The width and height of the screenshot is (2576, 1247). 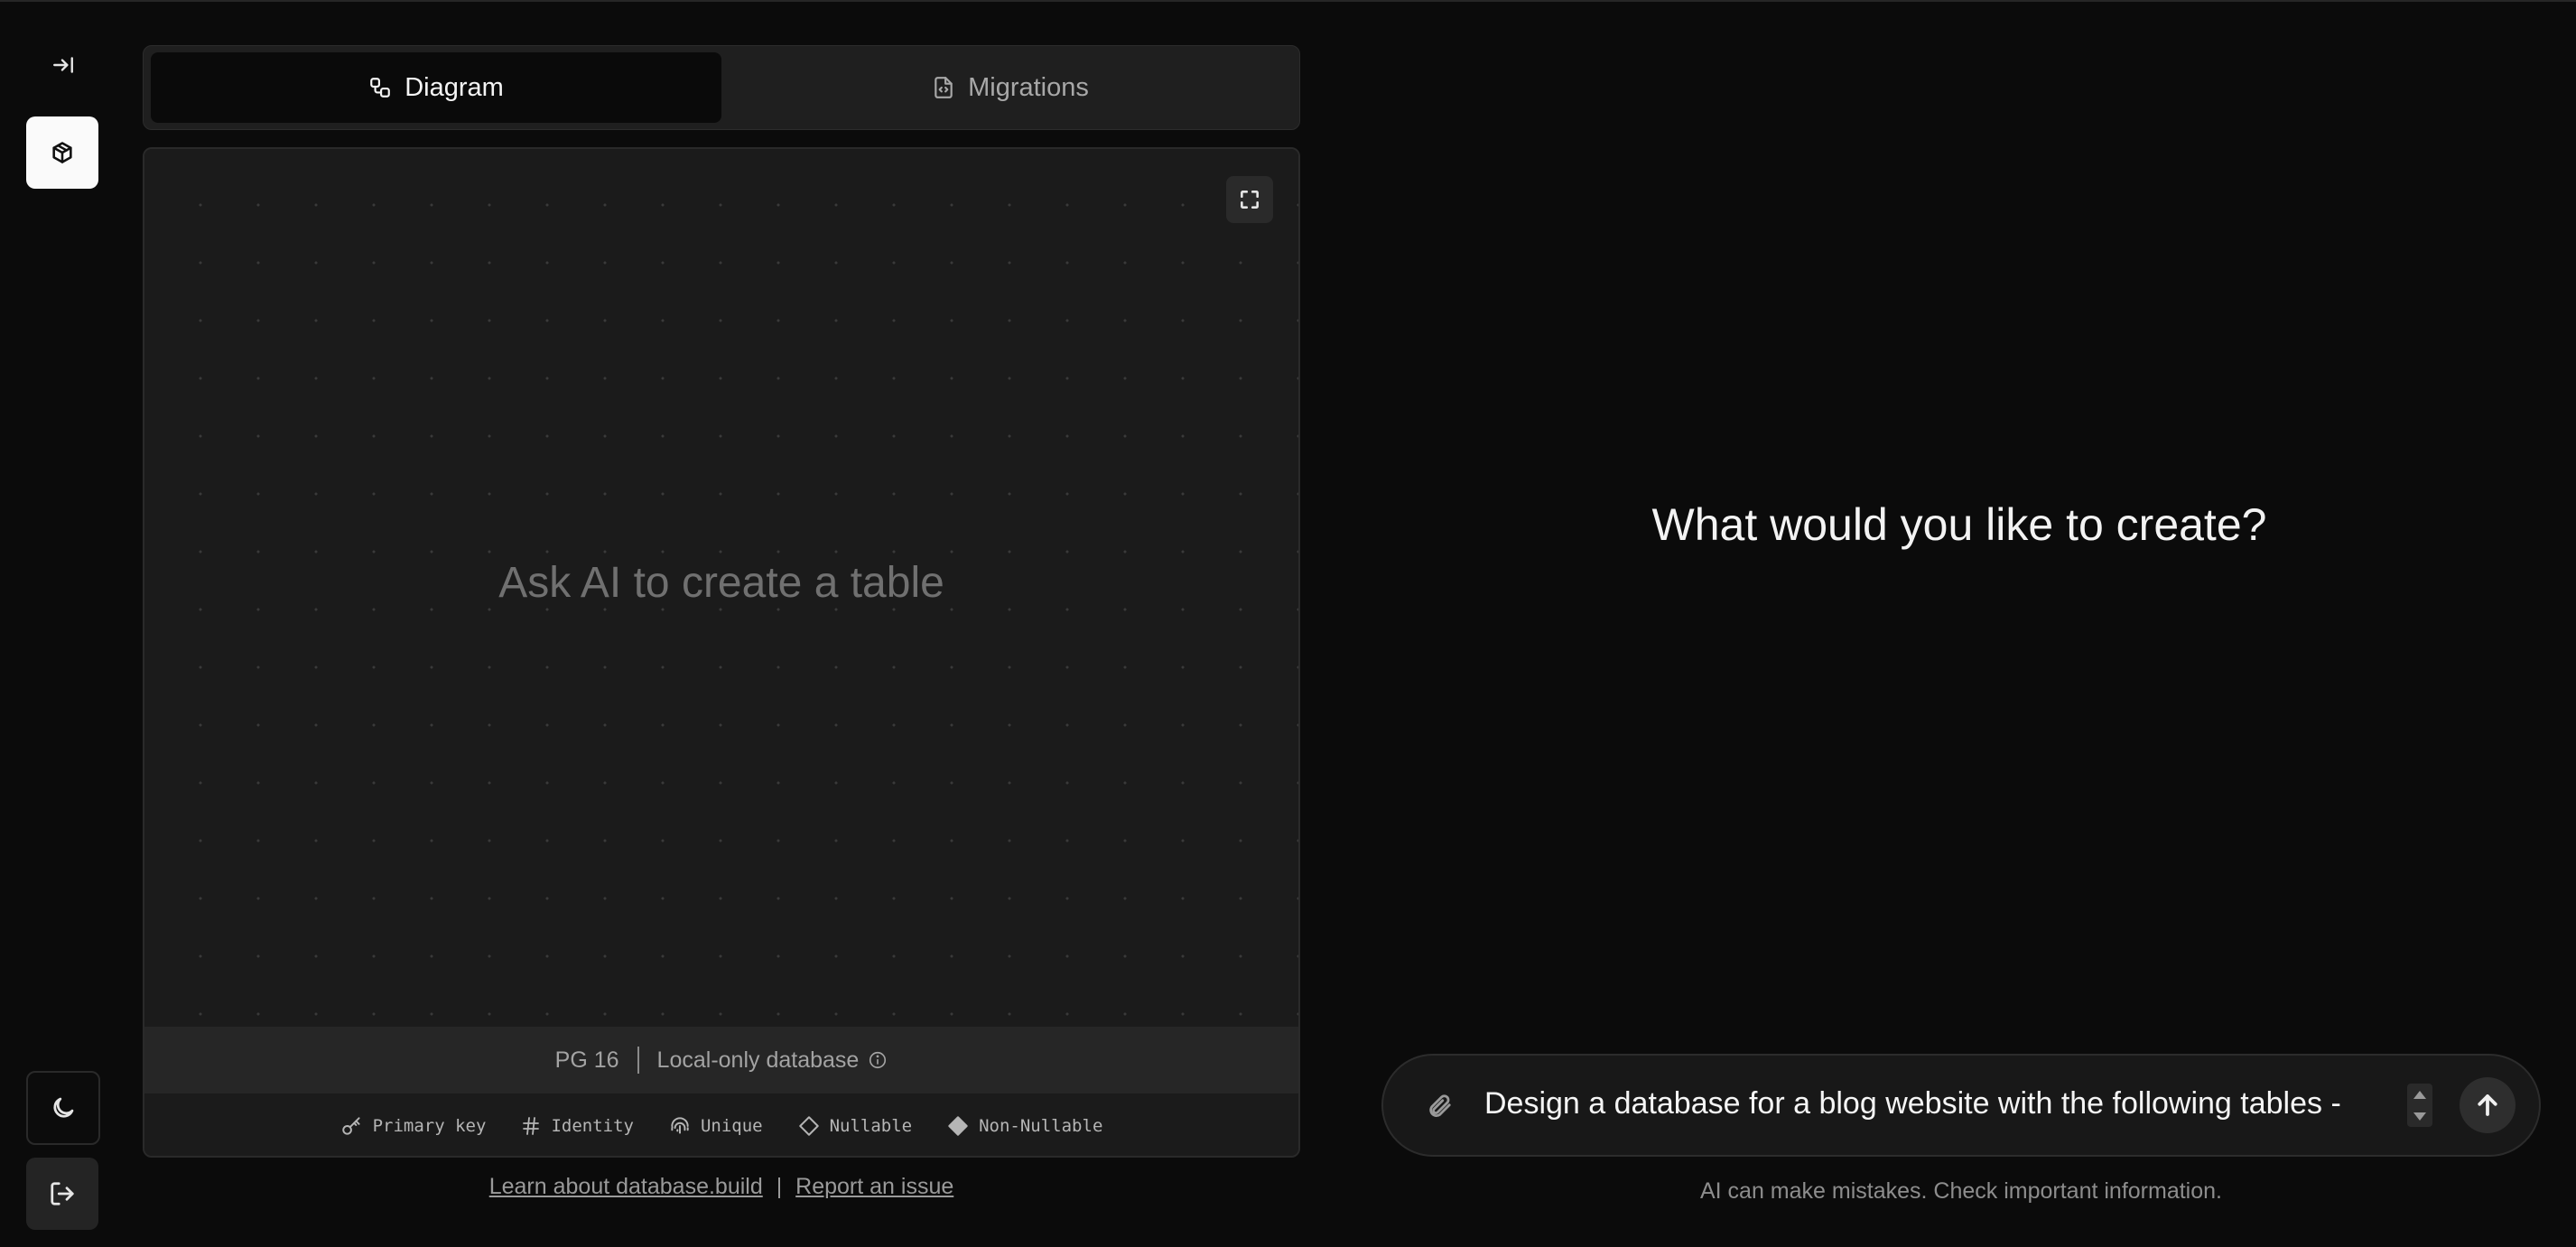 I want to click on legend-unique: Unique, so click(x=715, y=1126).